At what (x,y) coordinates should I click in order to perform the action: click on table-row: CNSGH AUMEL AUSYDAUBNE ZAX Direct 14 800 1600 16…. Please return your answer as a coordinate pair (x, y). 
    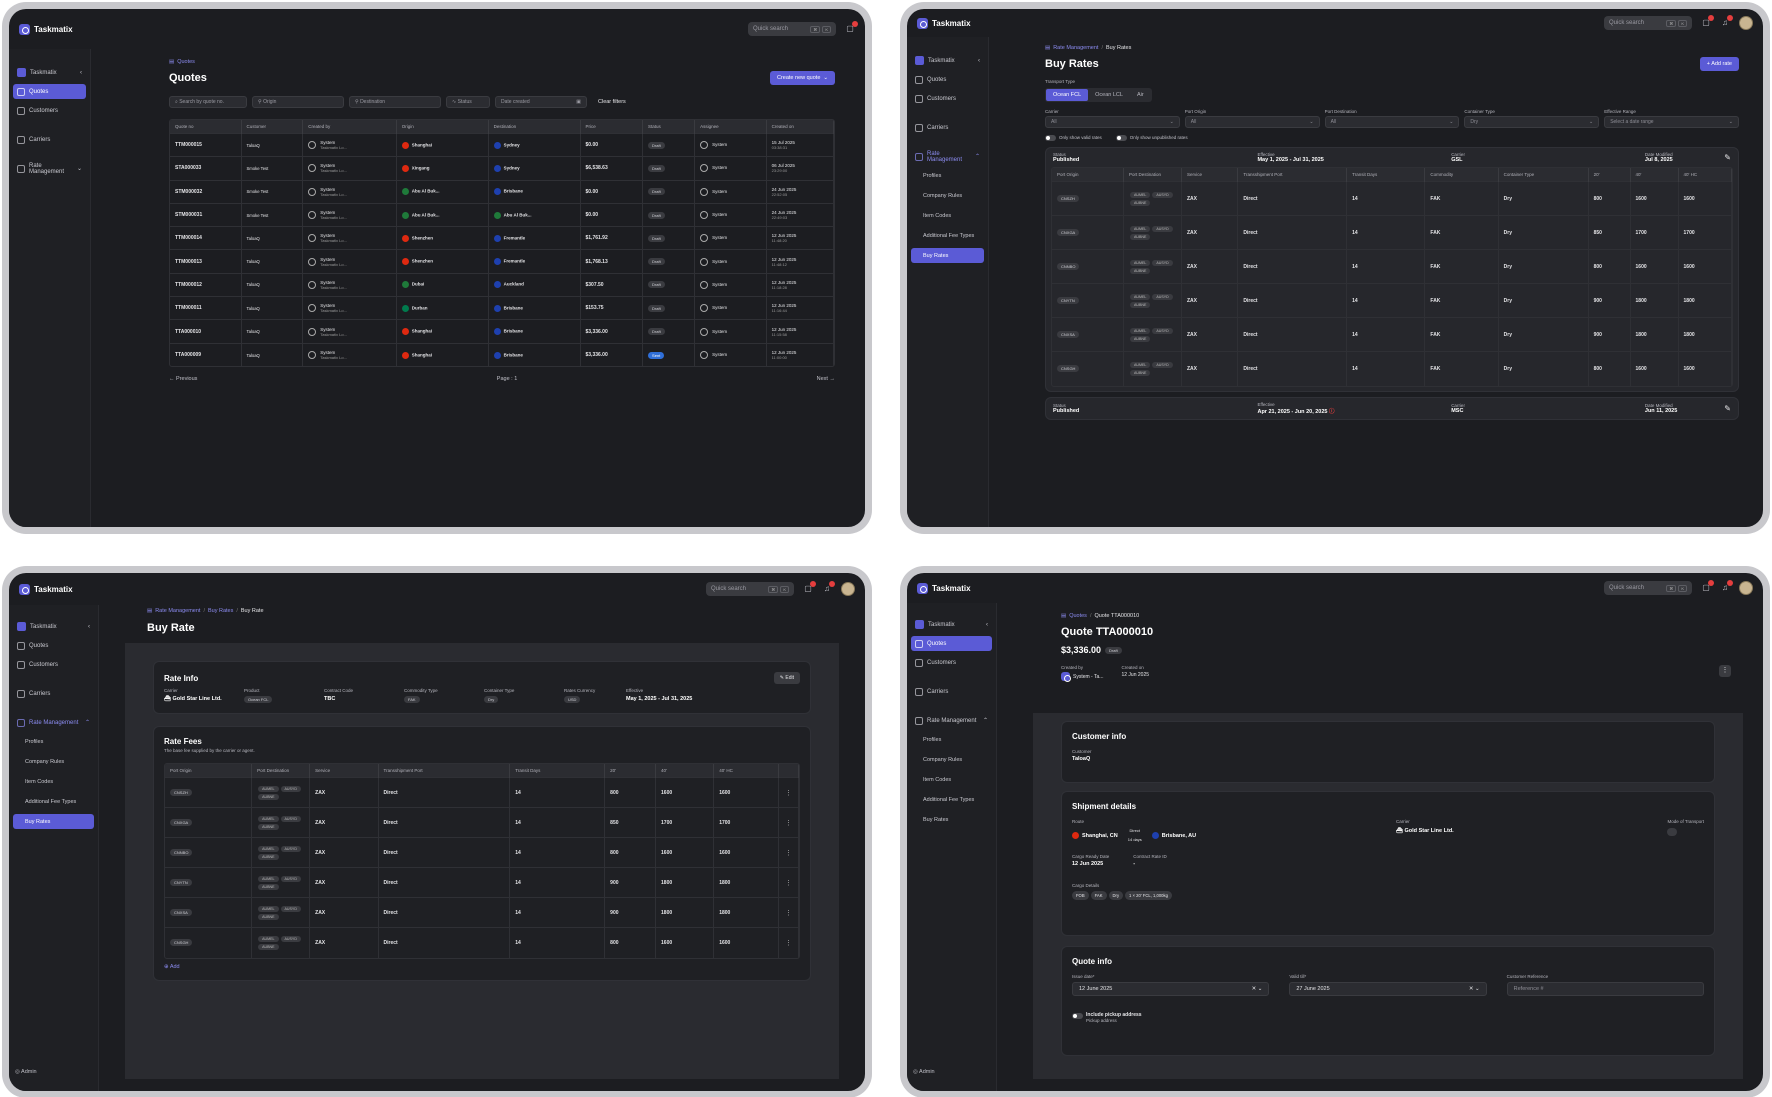
    Looking at the image, I should click on (482, 942).